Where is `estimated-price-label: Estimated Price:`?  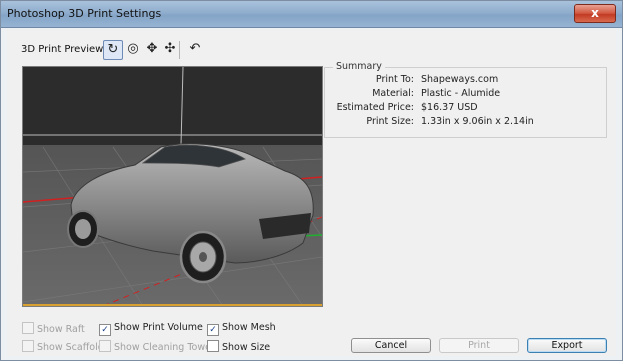
estimated-price-label: Estimated Price: is located at coordinates (375, 107).